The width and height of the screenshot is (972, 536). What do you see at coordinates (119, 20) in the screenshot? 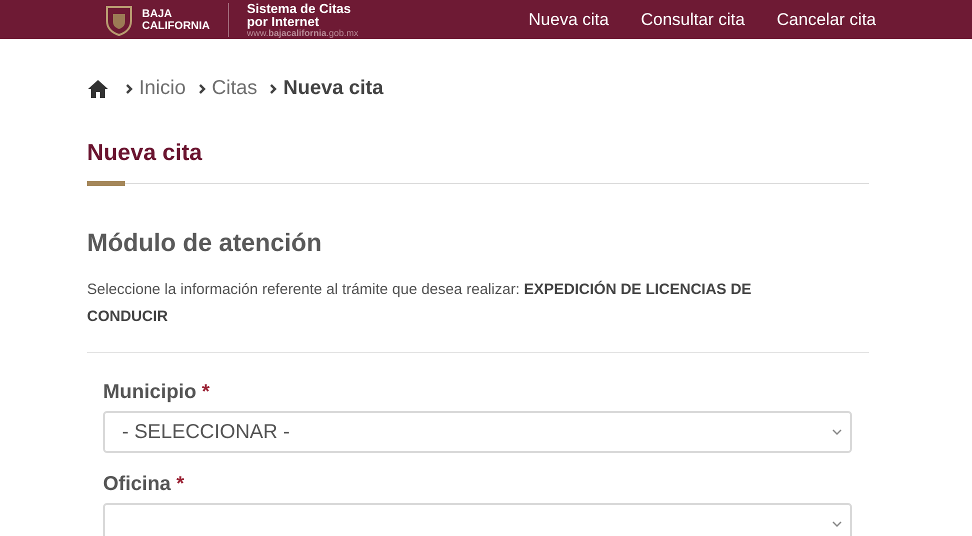
I see `coat-of-arms-icon` at bounding box center [119, 20].